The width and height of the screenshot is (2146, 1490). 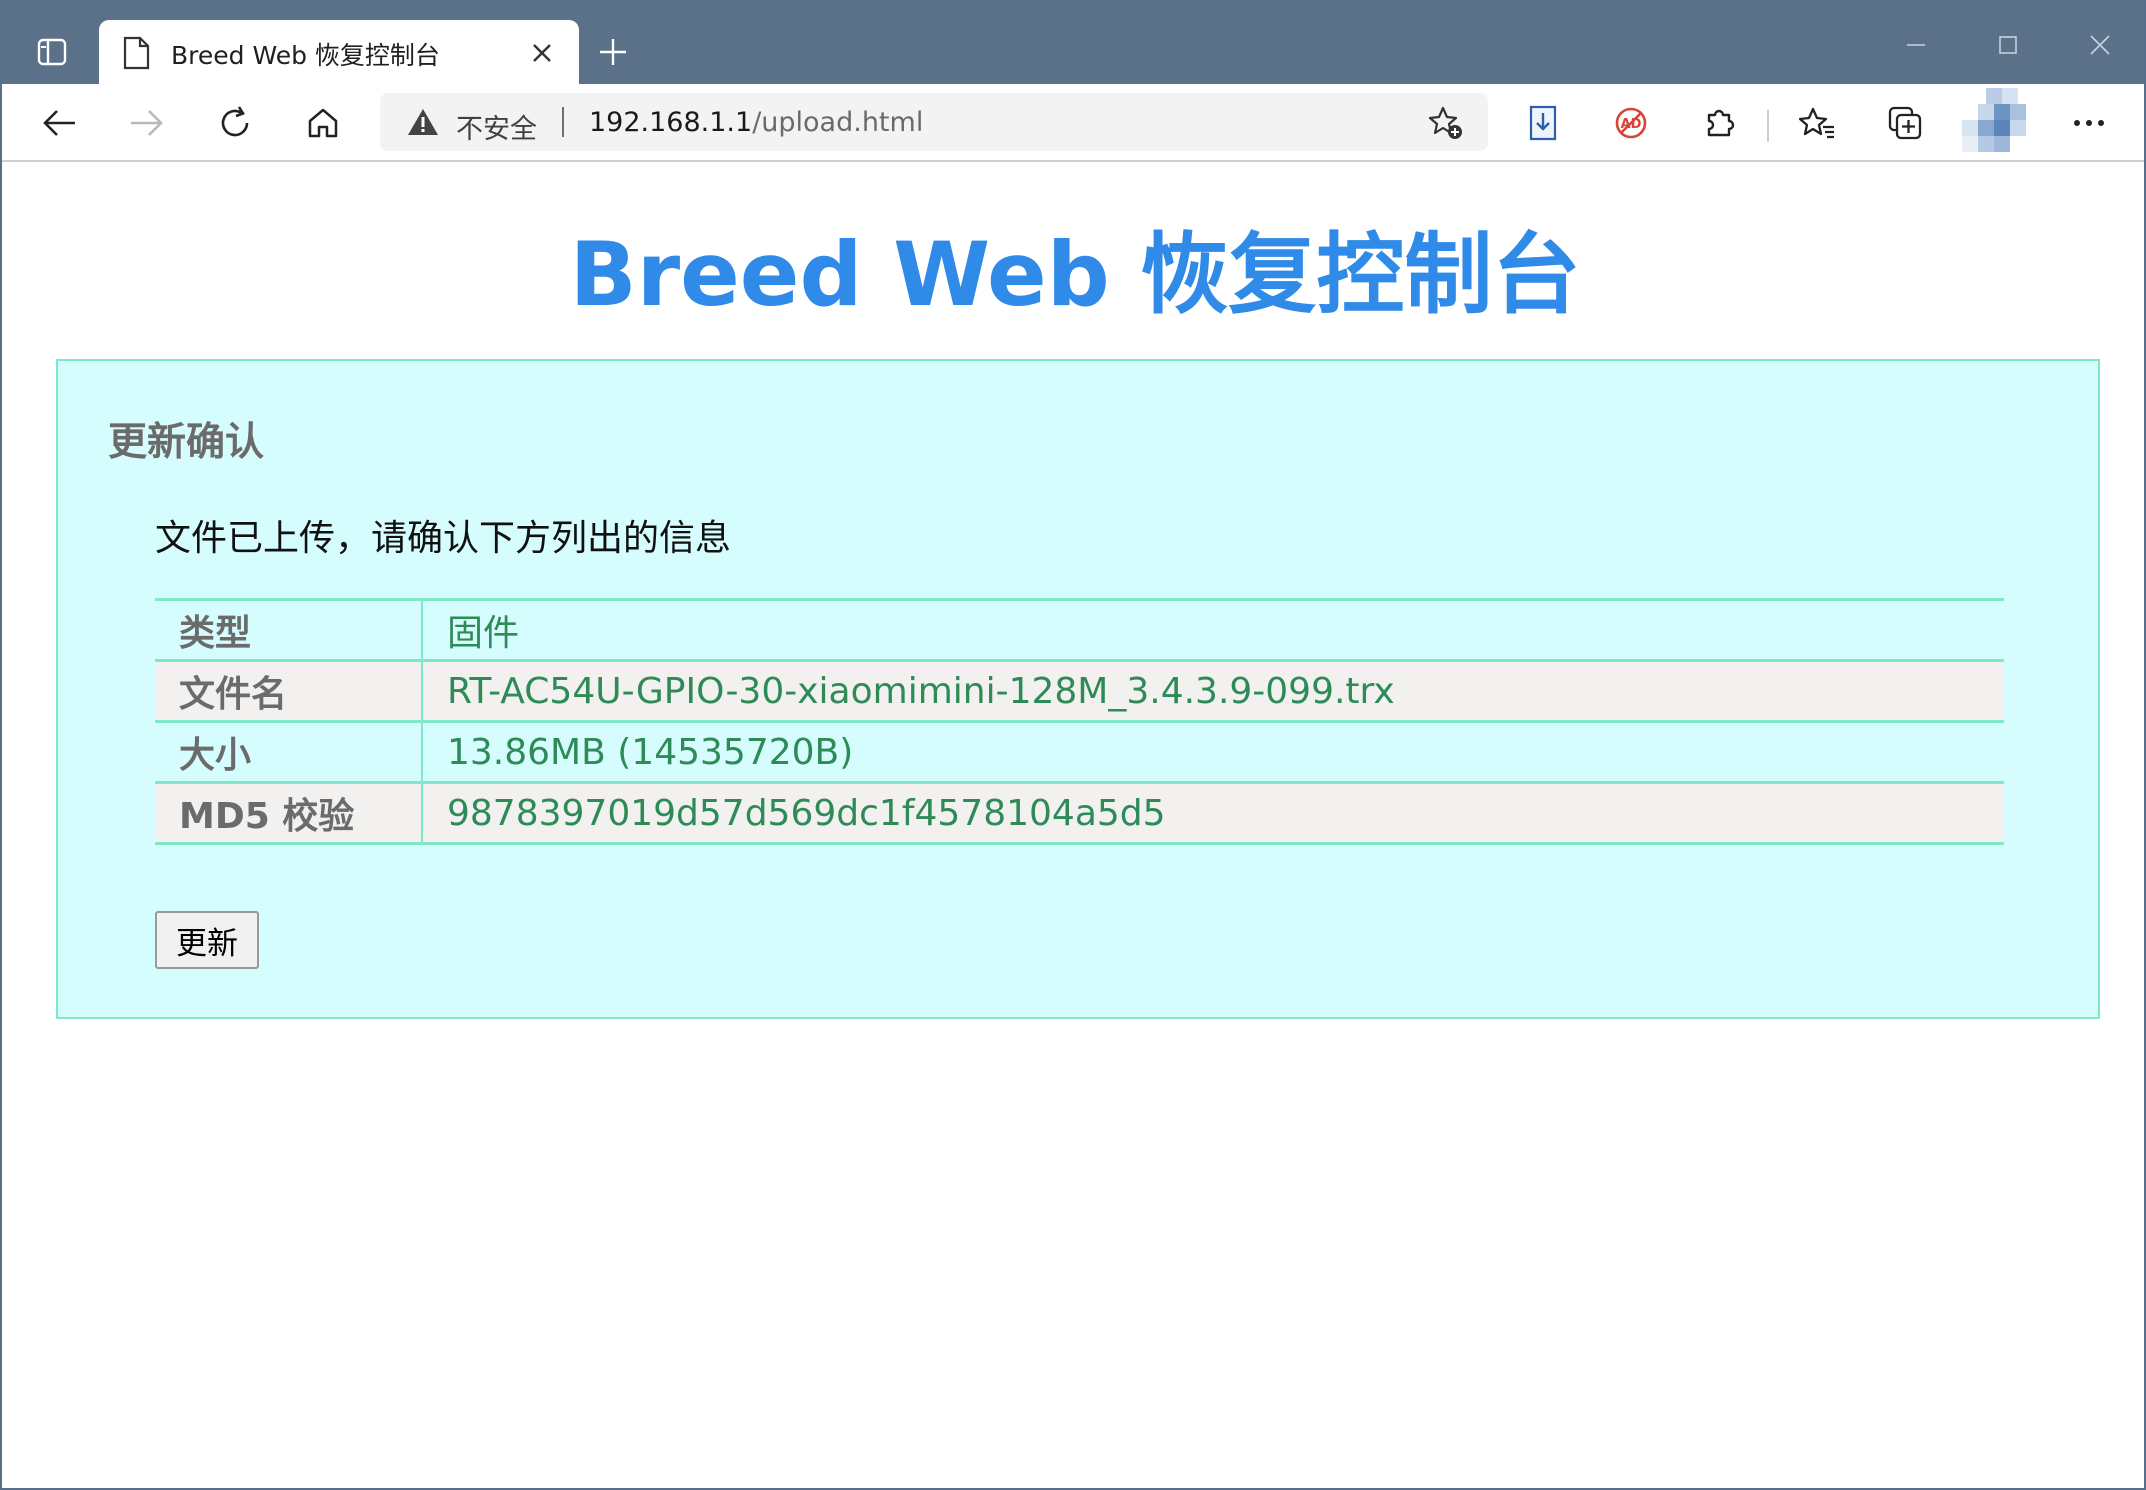 I want to click on svg-text: AD, so click(x=1631, y=124).